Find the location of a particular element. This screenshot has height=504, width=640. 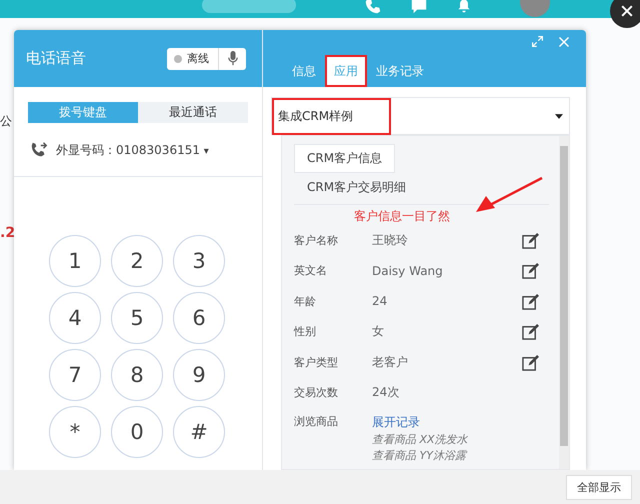

close-button is located at coordinates (625, 14).